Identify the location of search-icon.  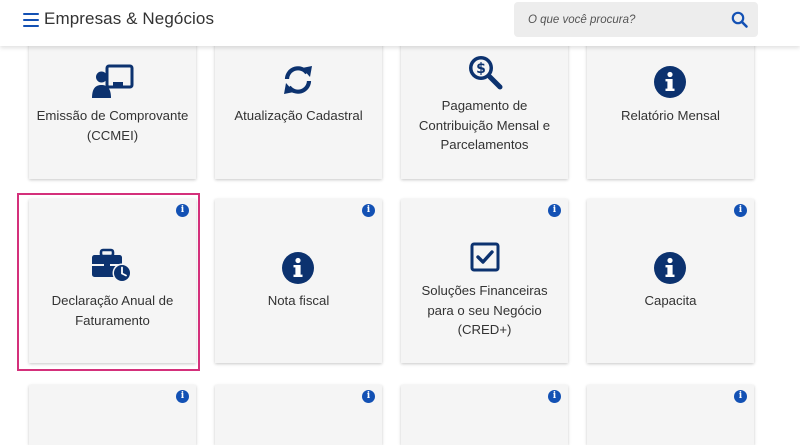
(740, 20).